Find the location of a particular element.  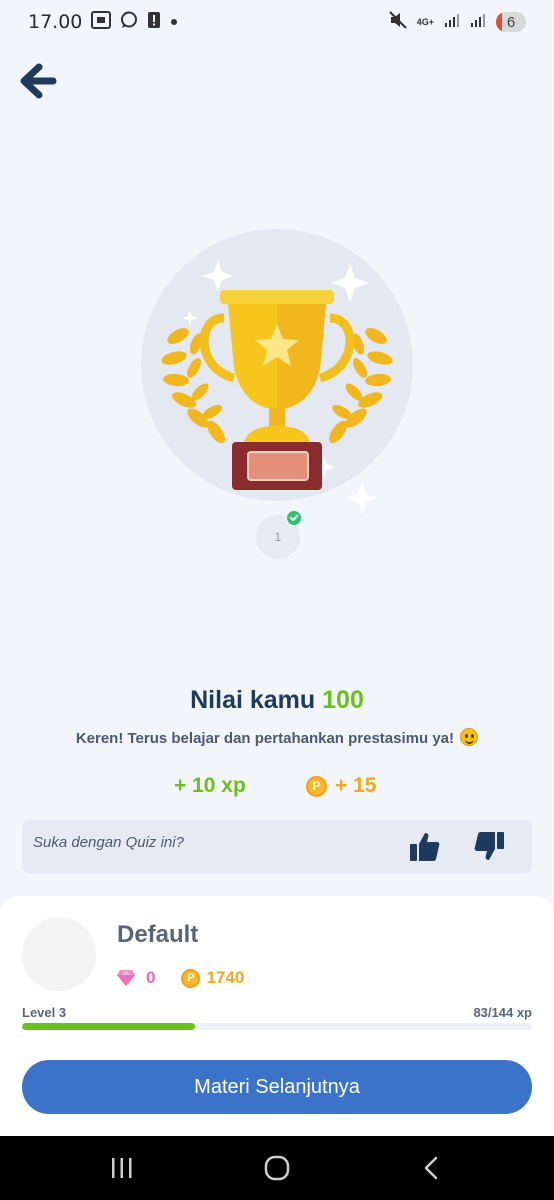

thumbs-down-icon is located at coordinates (489, 846).